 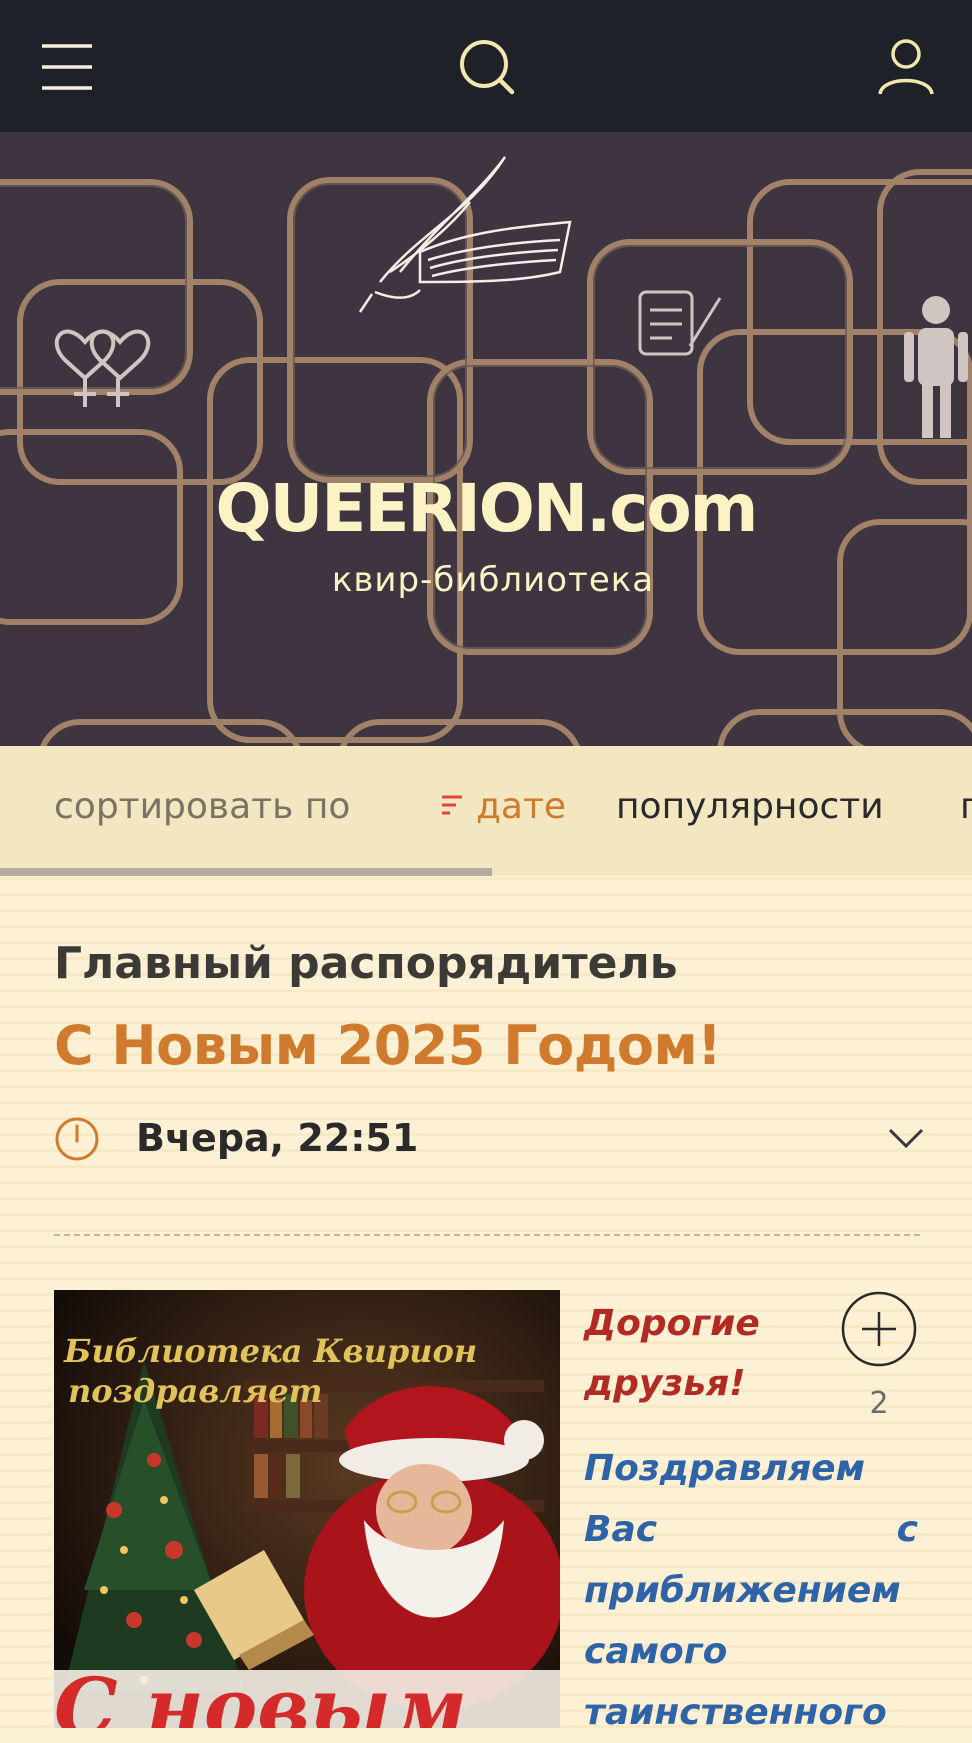 What do you see at coordinates (260, 1694) in the screenshot?
I see `image-big-text: С новым` at bounding box center [260, 1694].